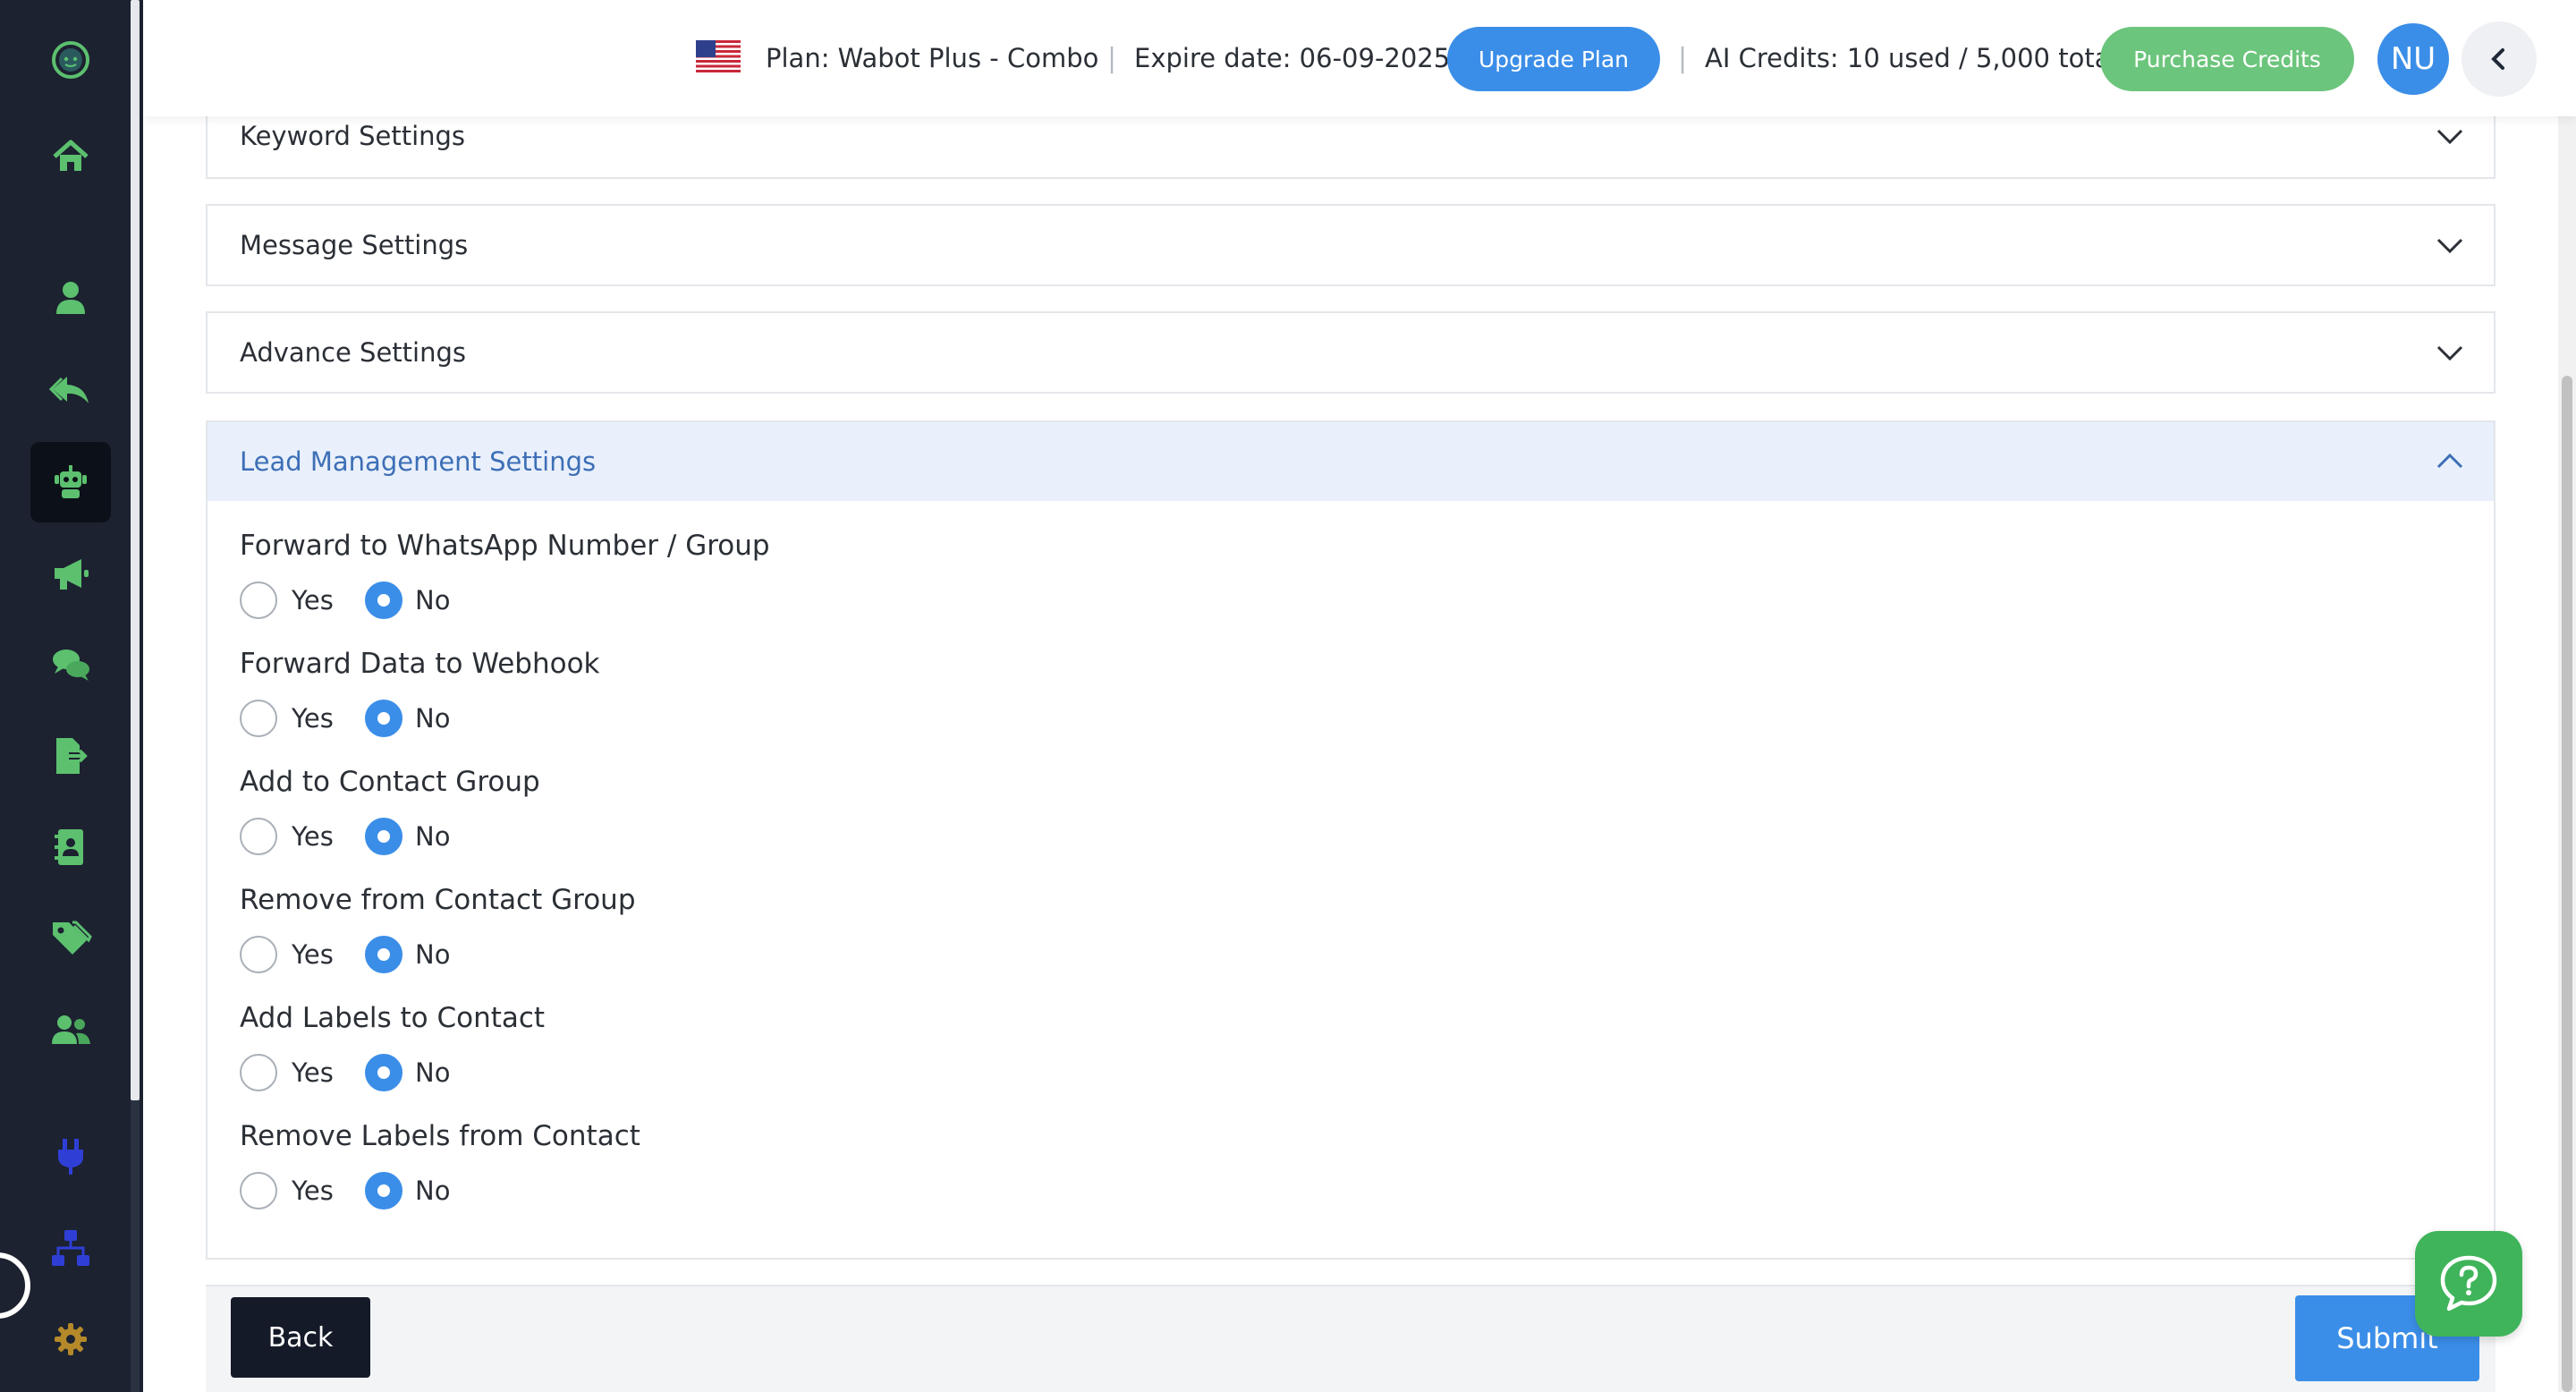 Image resolution: width=2576 pixels, height=1392 pixels. I want to click on reply-icon, so click(70, 389).